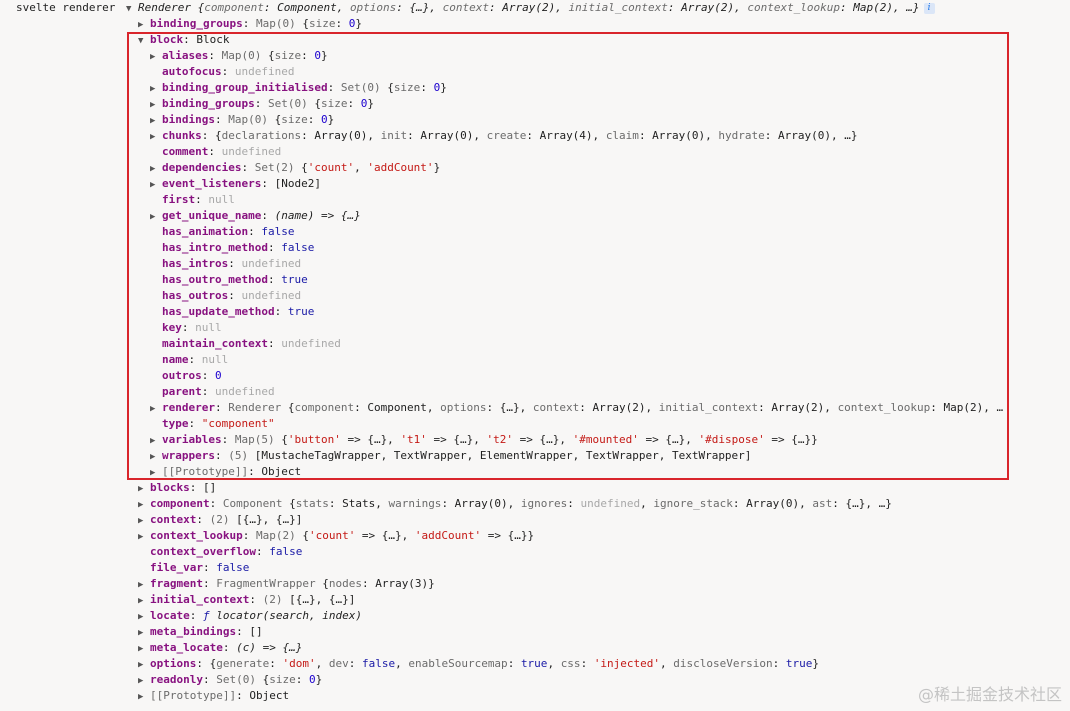 This screenshot has height=711, width=1070. Describe the element at coordinates (246, 600) in the screenshot. I see `tree-row: ▶ initial_context: (2) [{…}, {…}]` at that location.